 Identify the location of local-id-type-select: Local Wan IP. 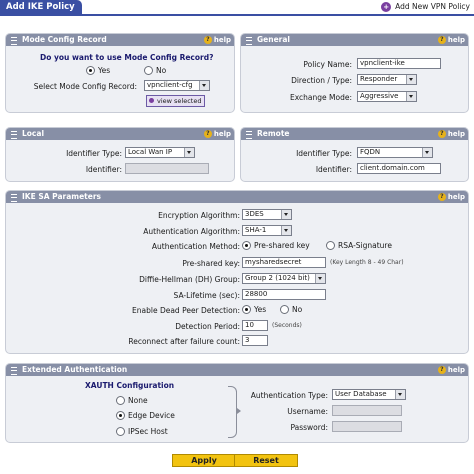
(160, 152).